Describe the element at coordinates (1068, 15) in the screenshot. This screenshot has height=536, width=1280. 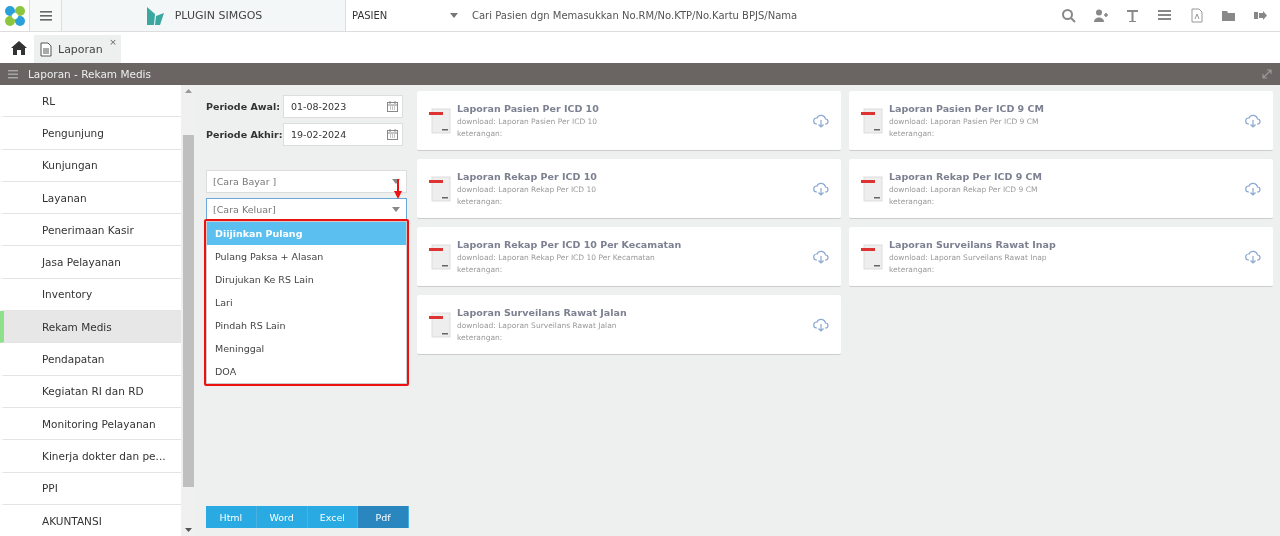
I see `search-icon` at that location.